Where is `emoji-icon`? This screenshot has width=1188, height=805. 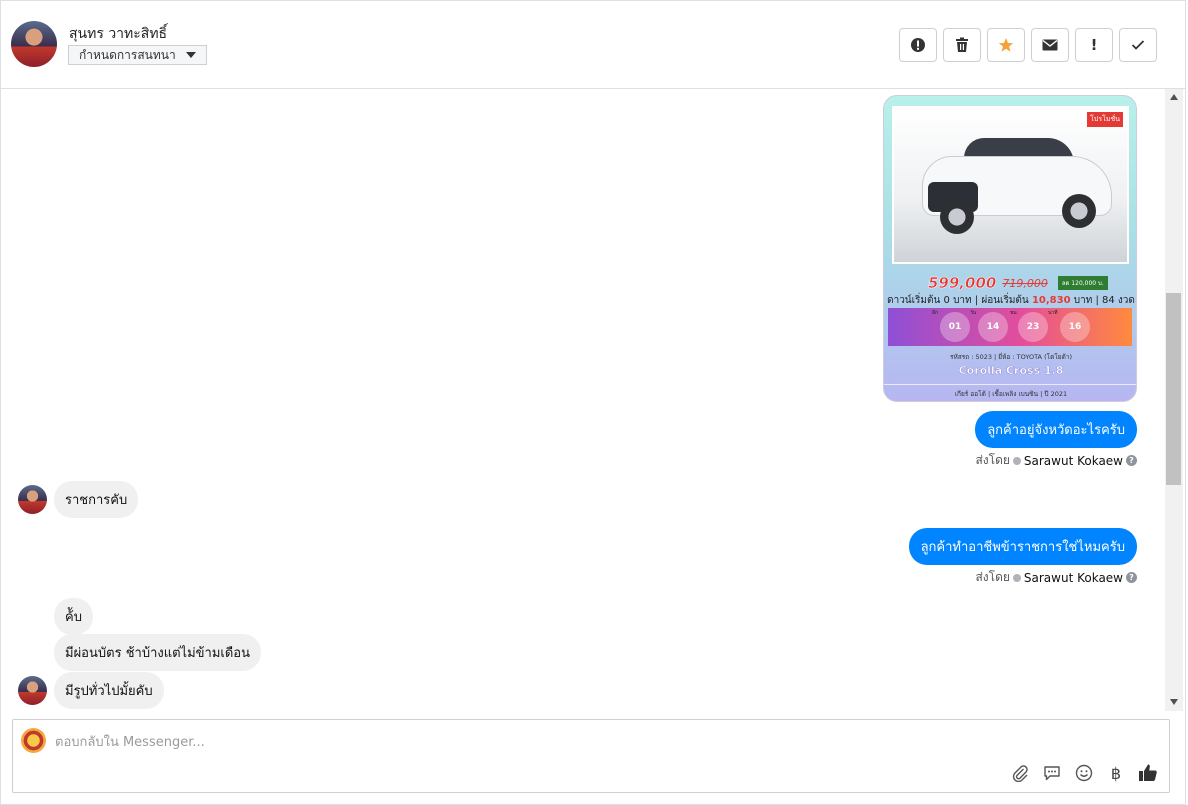 emoji-icon is located at coordinates (1084, 773).